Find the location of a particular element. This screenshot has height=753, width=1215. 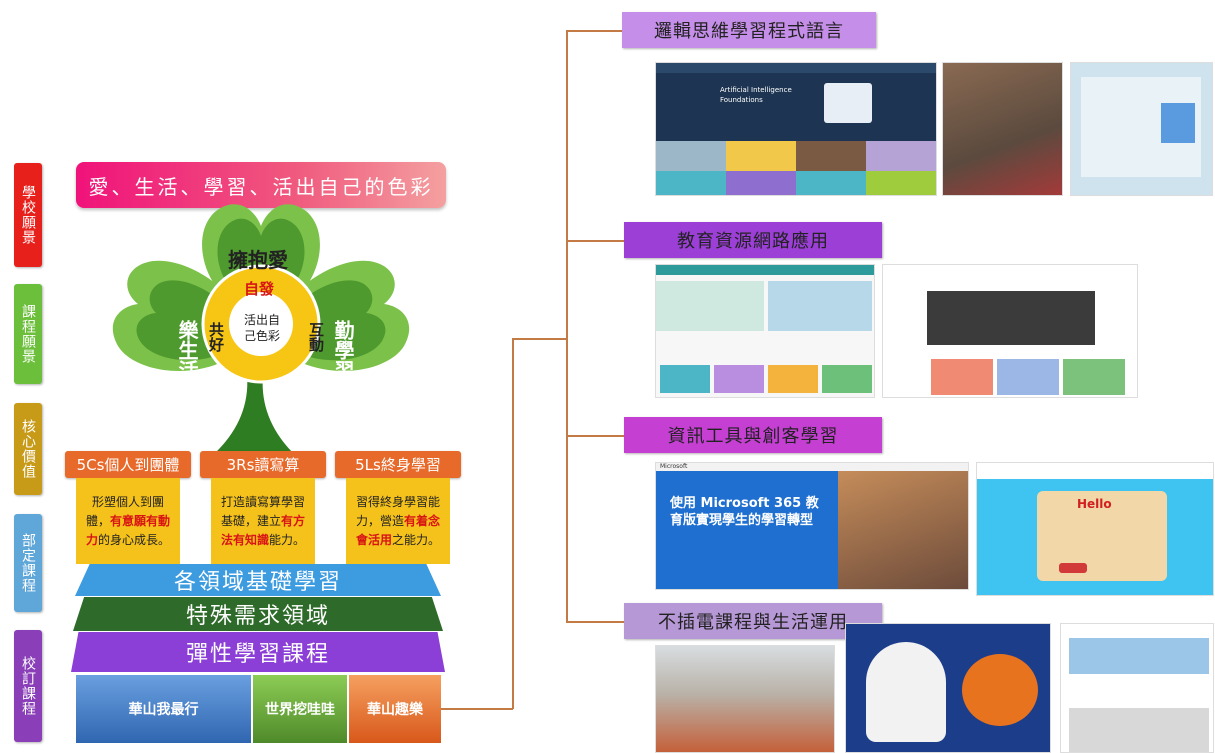

note-3rs: 打造讀寫算學習基礎，建立有方法有知識能力。 is located at coordinates (263, 521).